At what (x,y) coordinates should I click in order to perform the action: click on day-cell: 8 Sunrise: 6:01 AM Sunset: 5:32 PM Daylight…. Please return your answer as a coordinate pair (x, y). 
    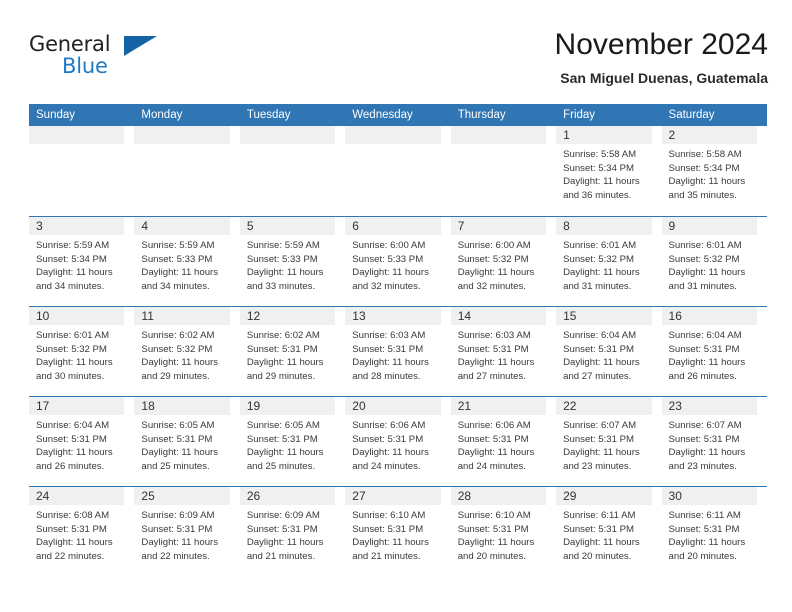
    Looking at the image, I should click on (608, 261).